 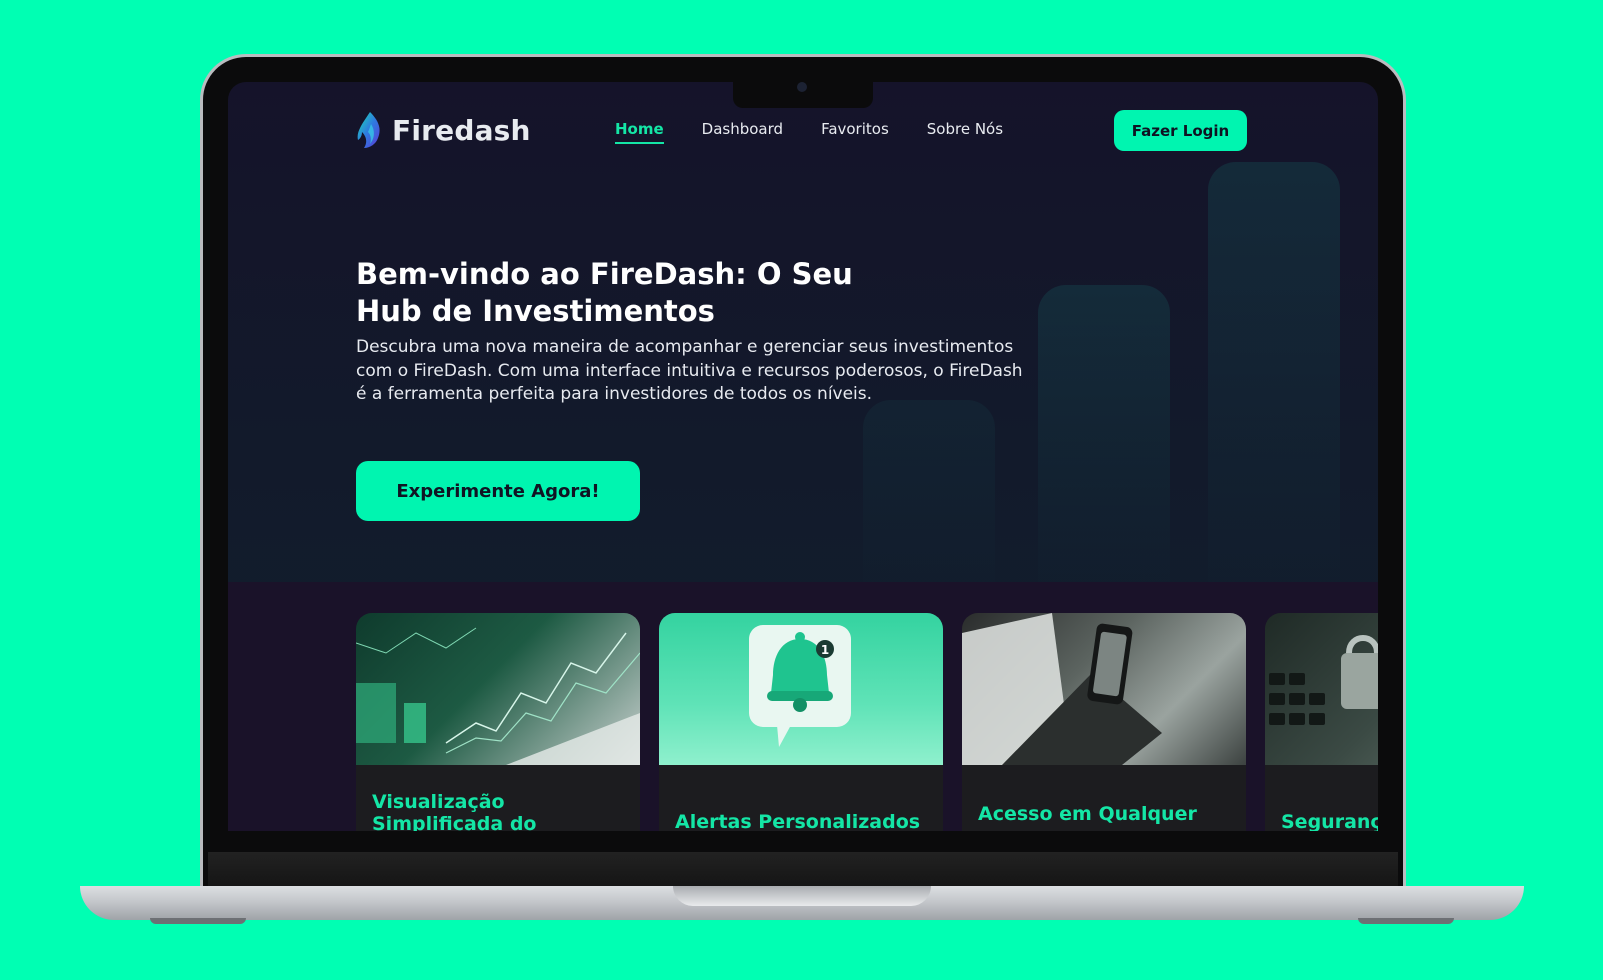 I want to click on camera-icon, so click(x=802, y=87).